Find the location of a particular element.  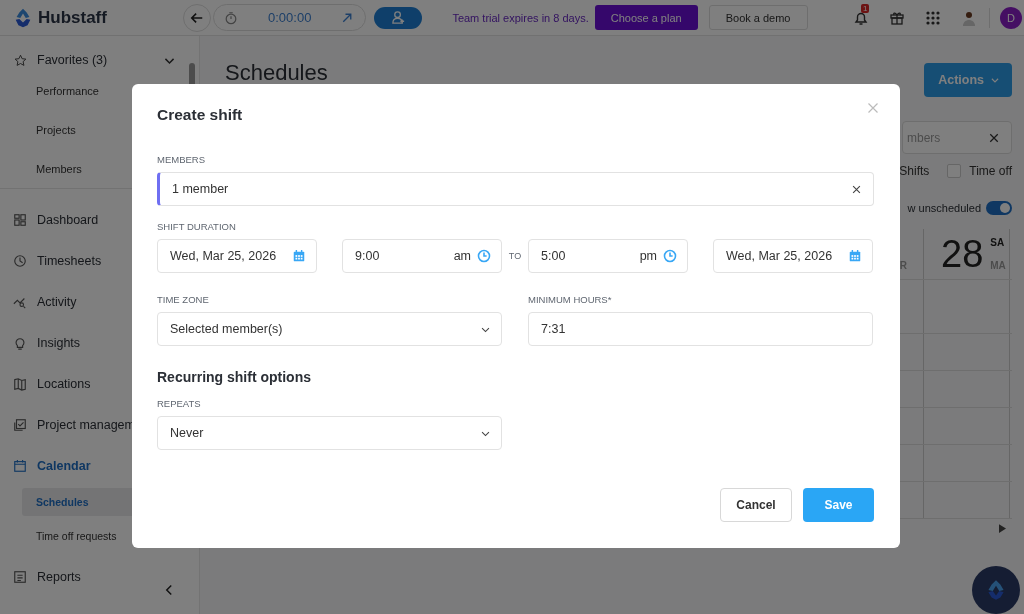

toggle-label: w unscheduled is located at coordinates (944, 208).